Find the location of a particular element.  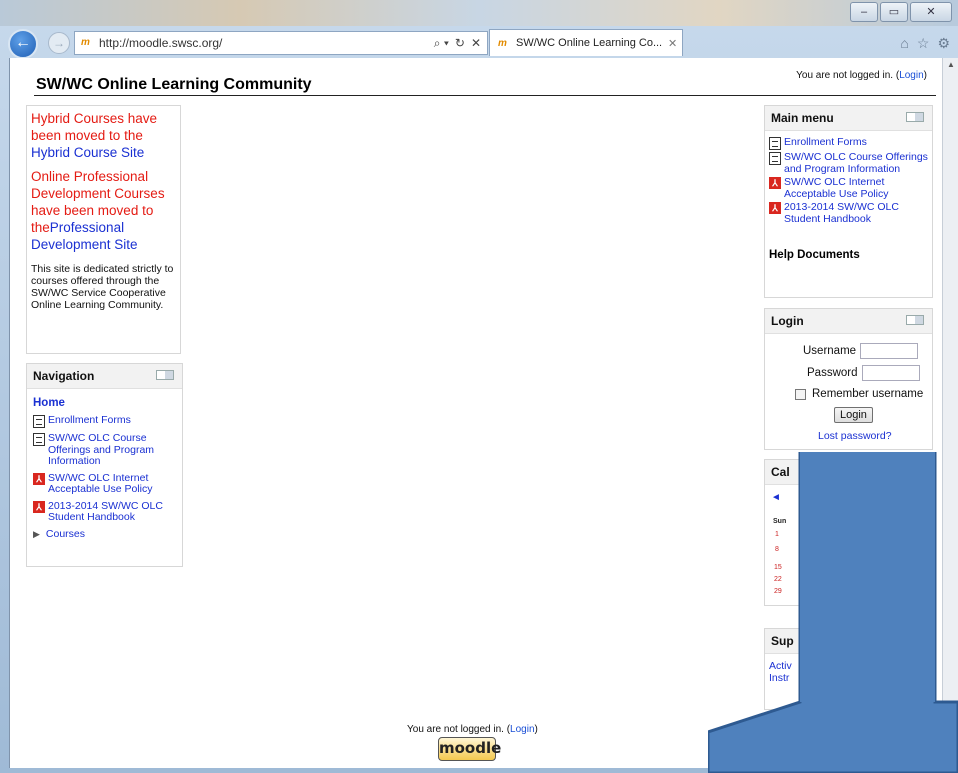

remember-username-checkbox is located at coordinates (800, 394).